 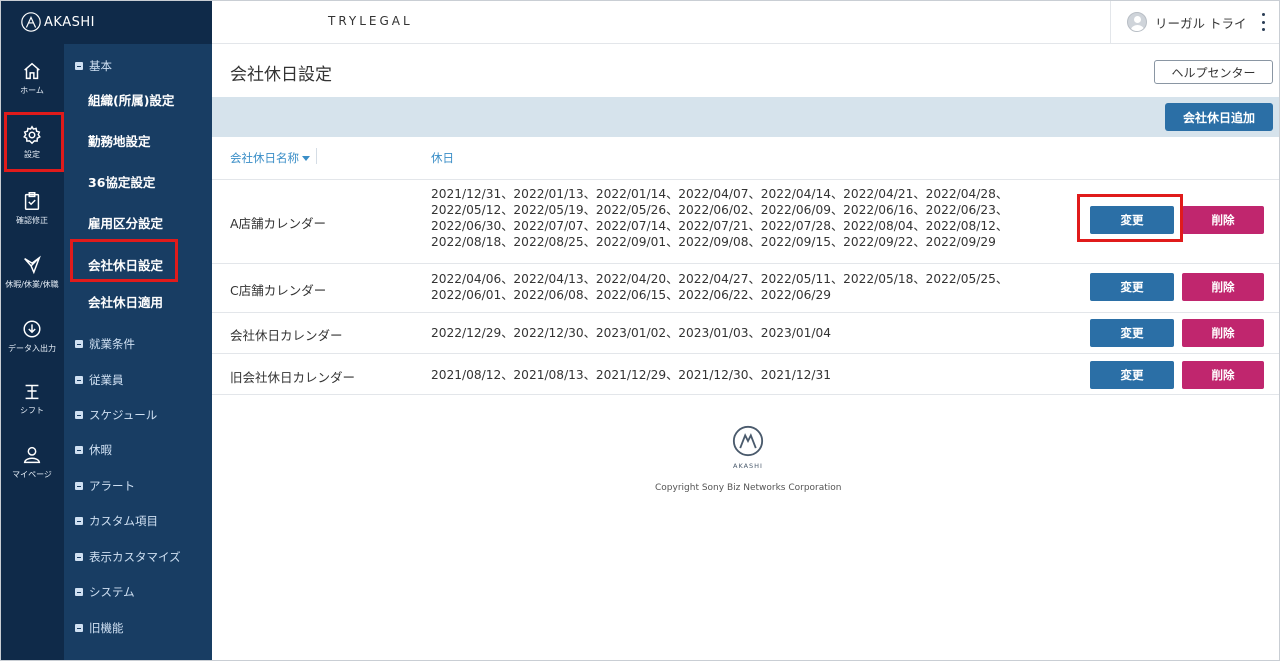 I want to click on sidebar-section-legacy: 旧機能, so click(x=99, y=628).